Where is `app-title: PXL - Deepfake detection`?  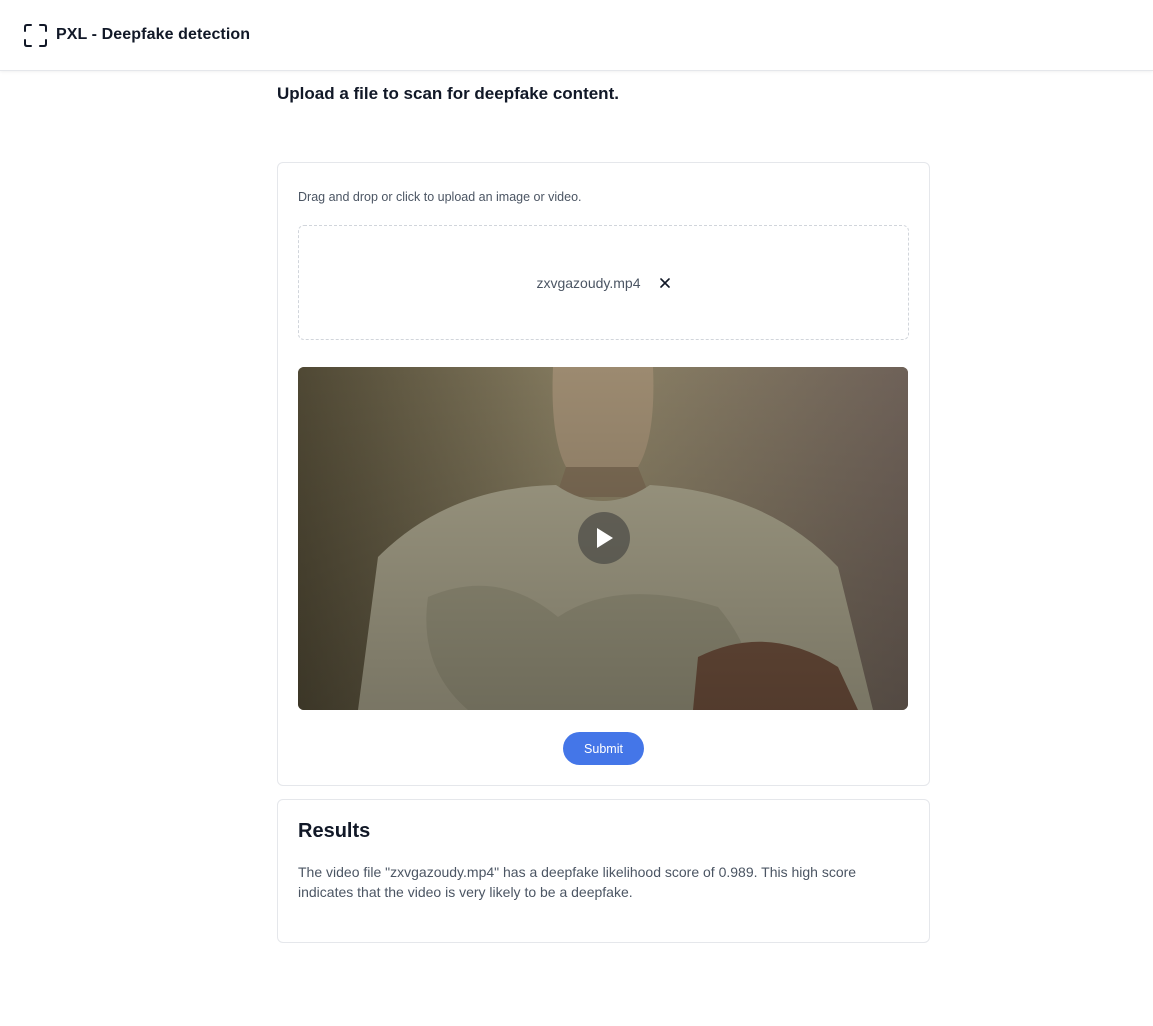 app-title: PXL - Deepfake detection is located at coordinates (153, 34).